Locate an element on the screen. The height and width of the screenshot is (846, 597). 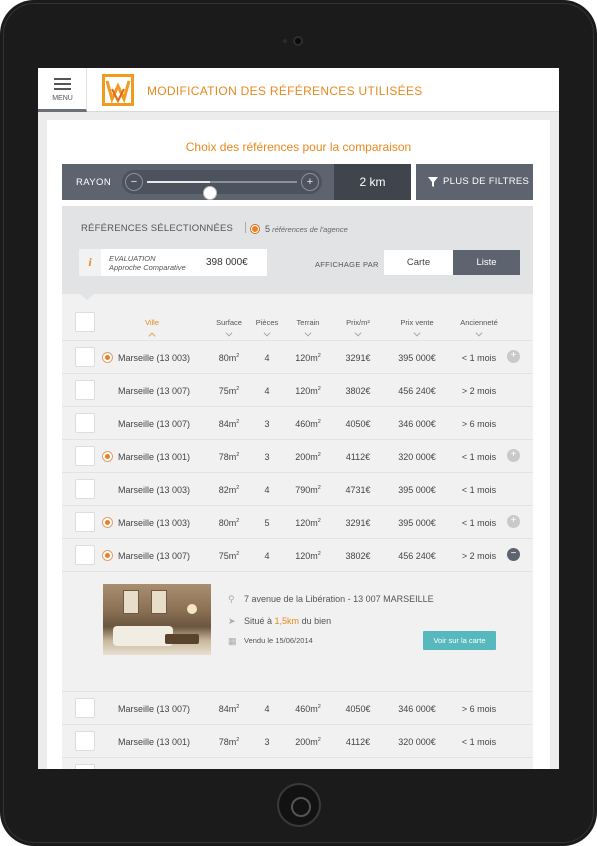
cell-terrain: 790m2 is located at coordinates (308, 490).